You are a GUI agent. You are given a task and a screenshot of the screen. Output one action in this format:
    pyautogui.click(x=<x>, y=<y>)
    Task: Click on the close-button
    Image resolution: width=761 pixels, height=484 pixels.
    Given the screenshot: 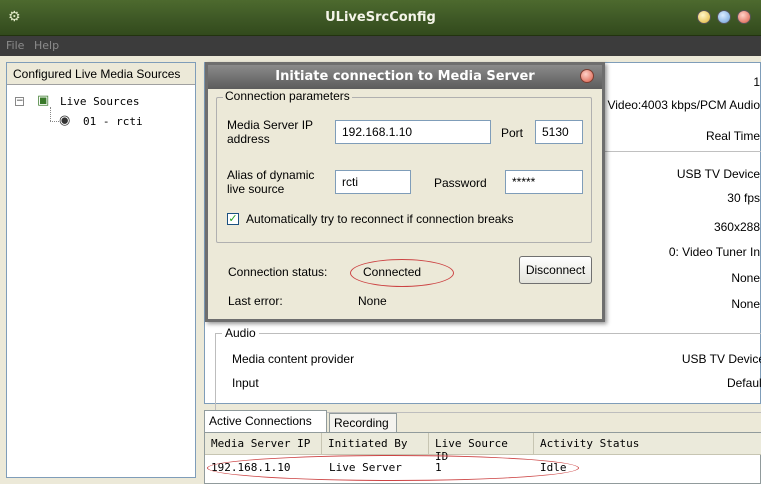 What is the action you would take?
    pyautogui.click(x=744, y=17)
    